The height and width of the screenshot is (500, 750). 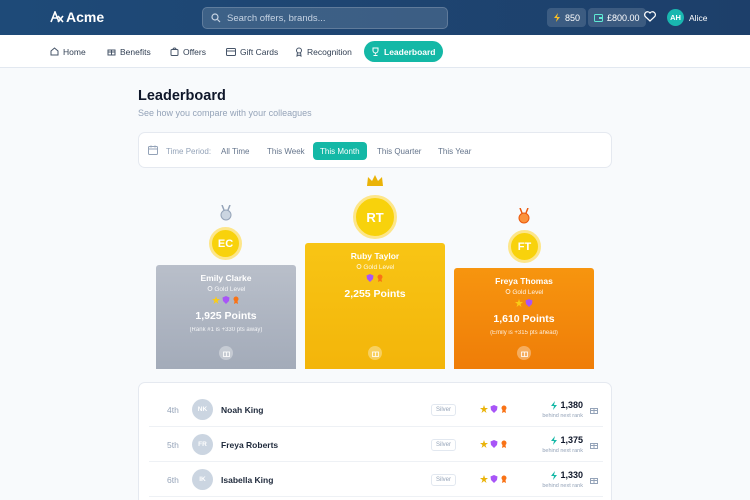 What do you see at coordinates (182, 96) in the screenshot?
I see `page-title: Leaderboard` at bounding box center [182, 96].